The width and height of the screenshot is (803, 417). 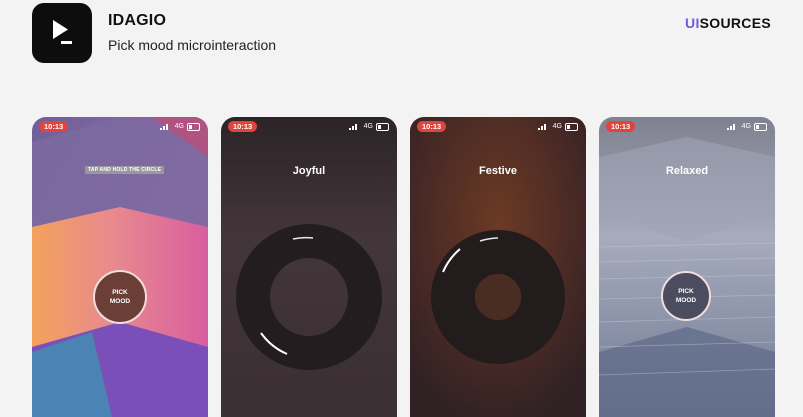 What do you see at coordinates (728, 23) in the screenshot?
I see `brand-logo: UISOURCES` at bounding box center [728, 23].